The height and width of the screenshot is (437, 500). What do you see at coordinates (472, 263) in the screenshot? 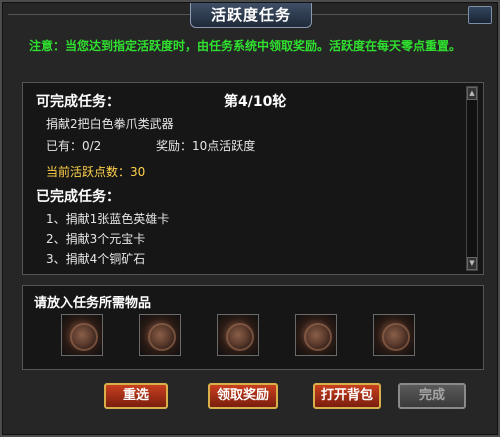
I see `scroll-down-icon: ▼` at bounding box center [472, 263].